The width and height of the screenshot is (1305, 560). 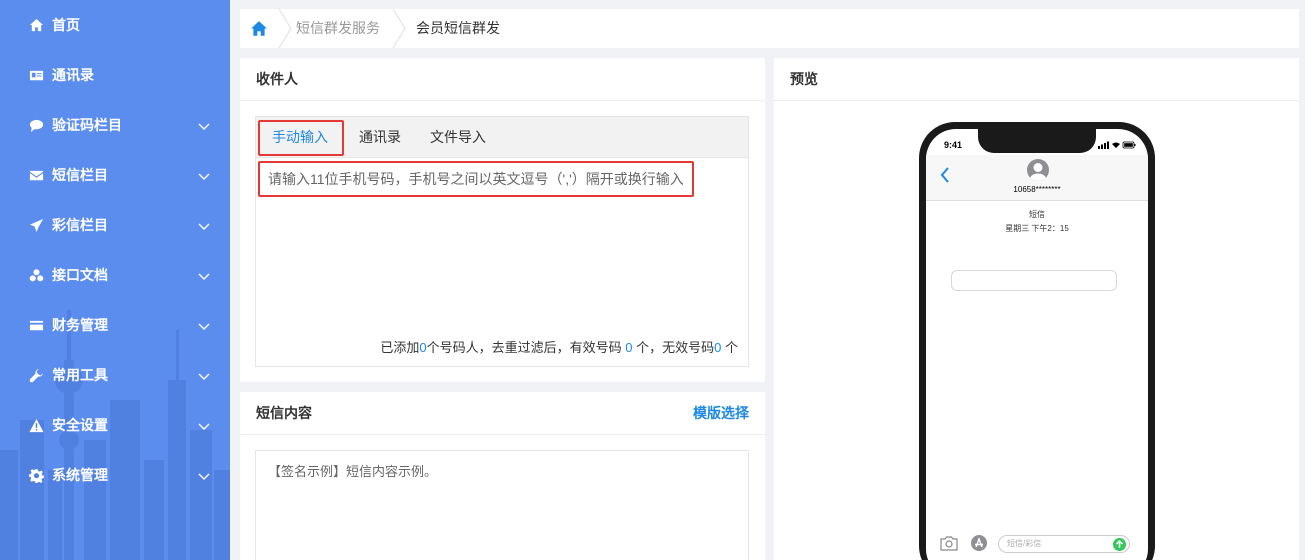 What do you see at coordinates (284, 413) in the screenshot?
I see `sms-content-title-text: 短信内容` at bounding box center [284, 413].